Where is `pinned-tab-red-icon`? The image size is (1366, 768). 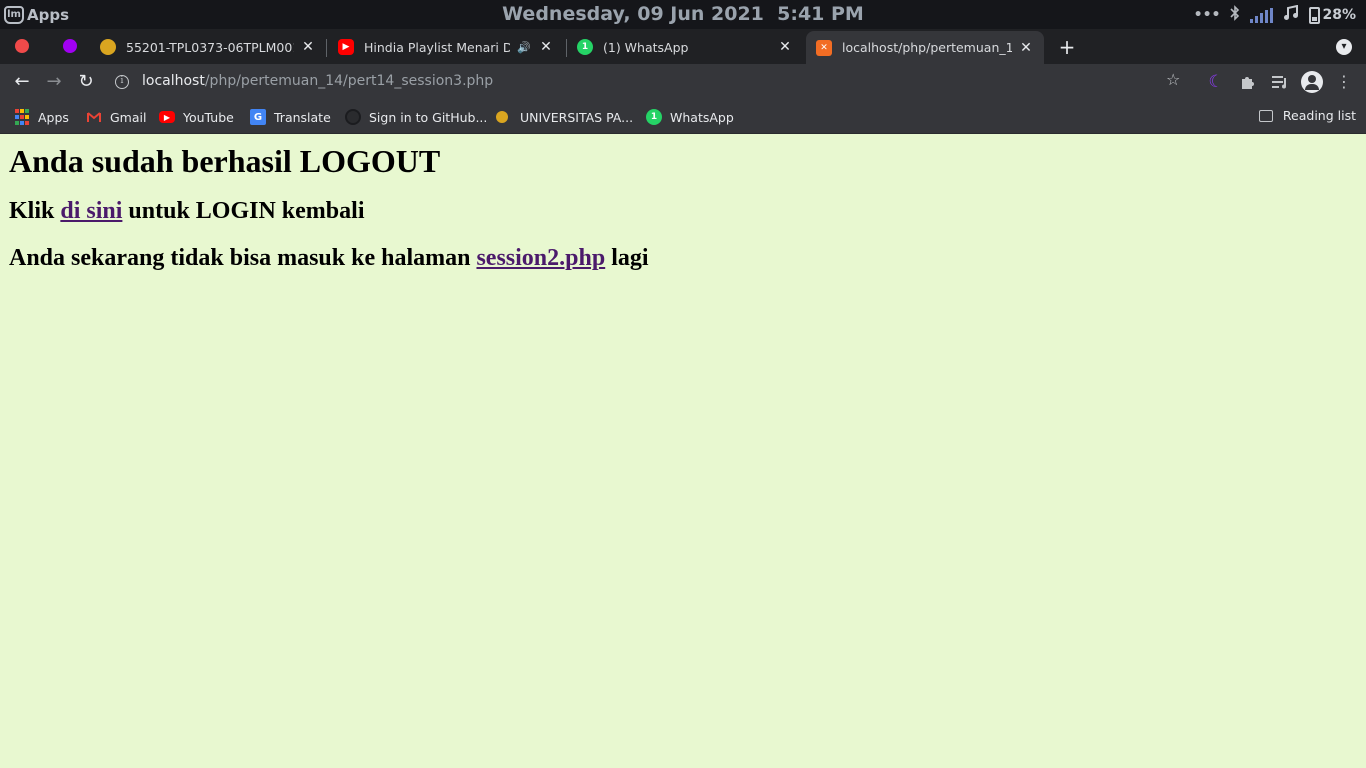
pinned-tab-red-icon is located at coordinates (22, 46).